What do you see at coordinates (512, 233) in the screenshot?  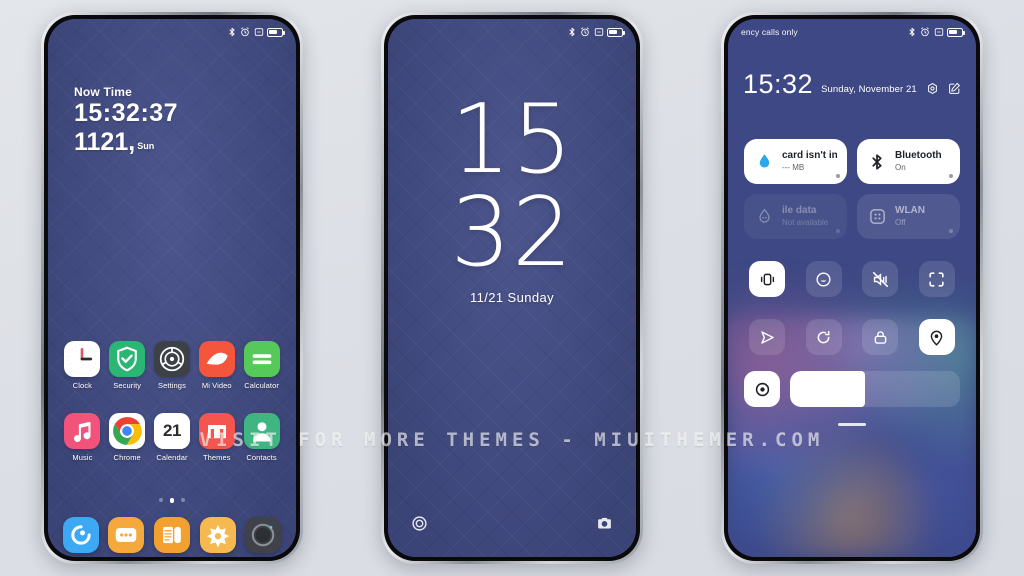 I see `lock-clock-minutes: 32` at bounding box center [512, 233].